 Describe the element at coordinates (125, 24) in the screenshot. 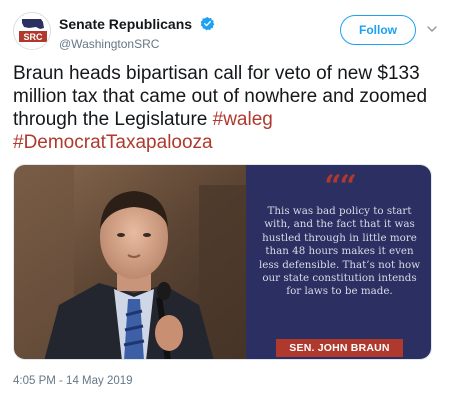

I see `display-name: Senate Republicans` at that location.